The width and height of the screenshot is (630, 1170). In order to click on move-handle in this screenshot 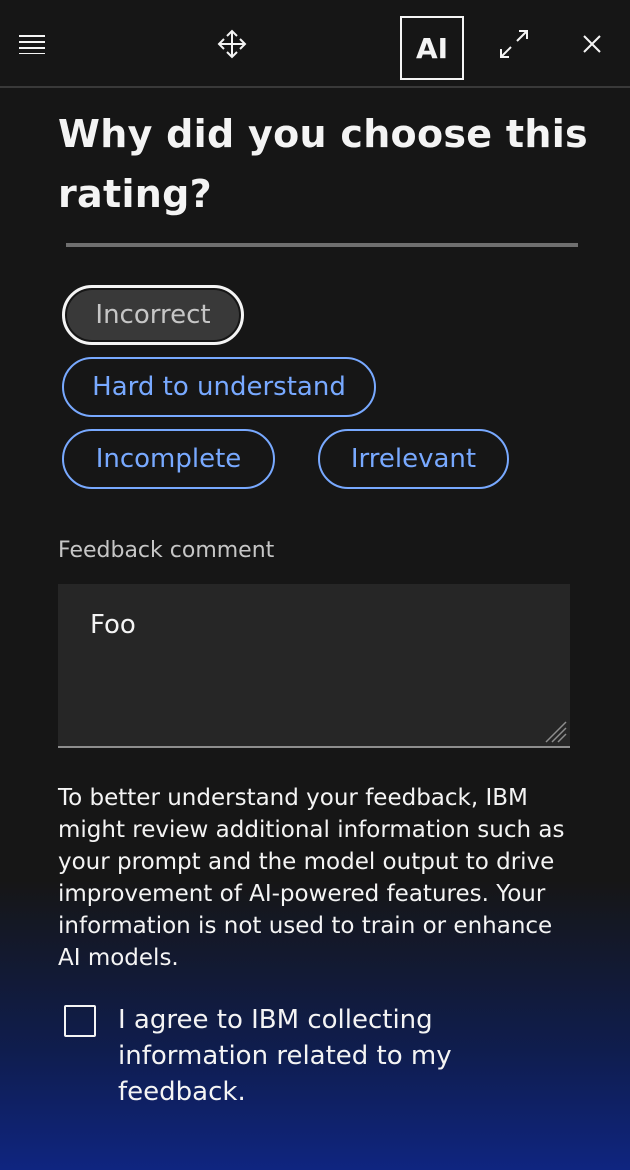, I will do `click(232, 44)`.